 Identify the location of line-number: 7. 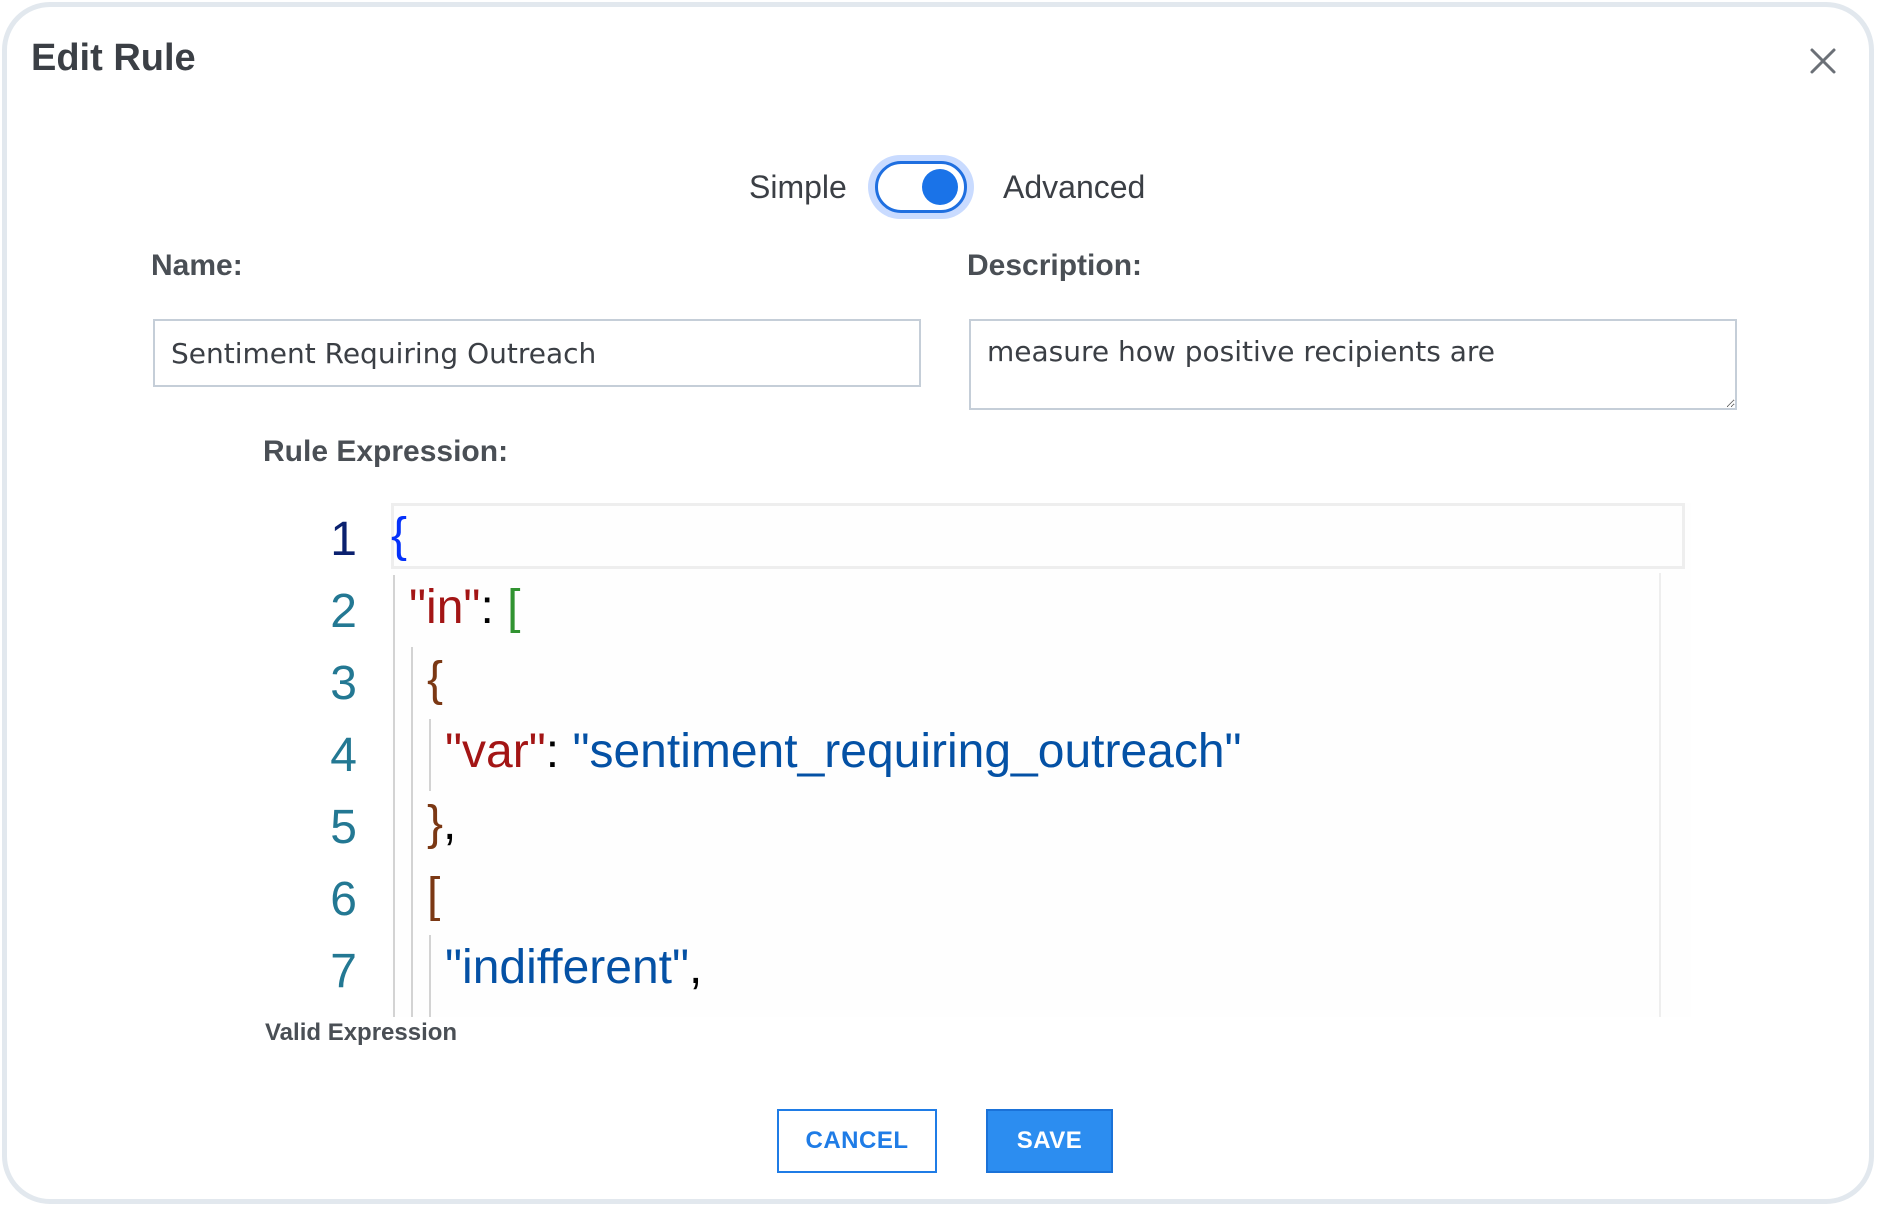
(343, 971).